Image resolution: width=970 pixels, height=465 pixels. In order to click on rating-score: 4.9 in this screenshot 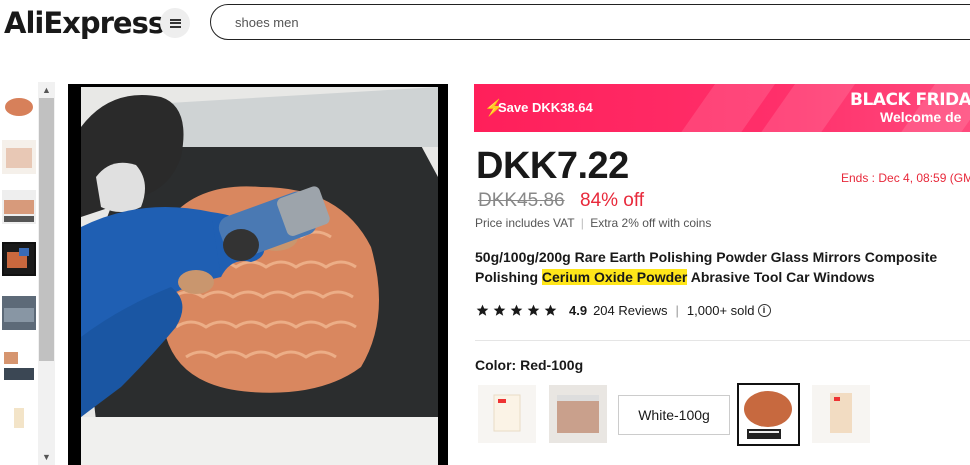, I will do `click(578, 310)`.